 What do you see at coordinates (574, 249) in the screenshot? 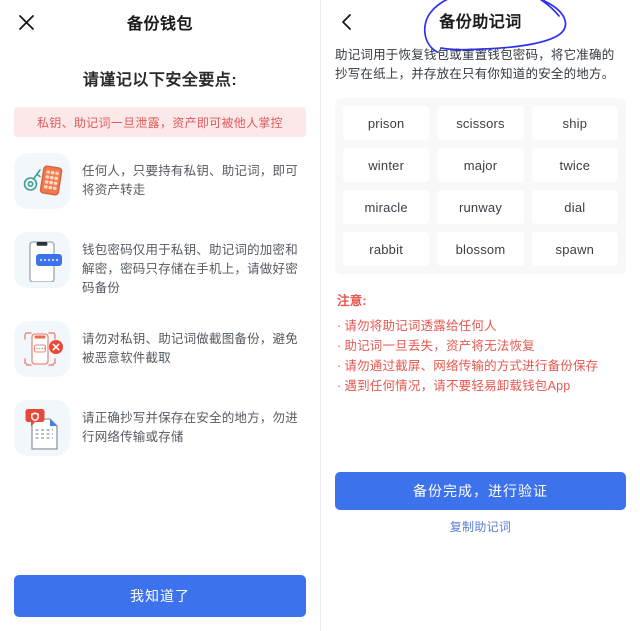
I see `list-item: spawn` at bounding box center [574, 249].